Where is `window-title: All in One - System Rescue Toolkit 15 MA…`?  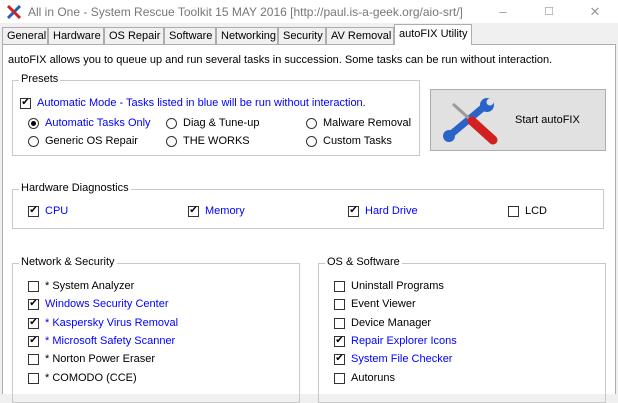
window-title: All in One - System Rescue Toolkit 15 MA… is located at coordinates (245, 12).